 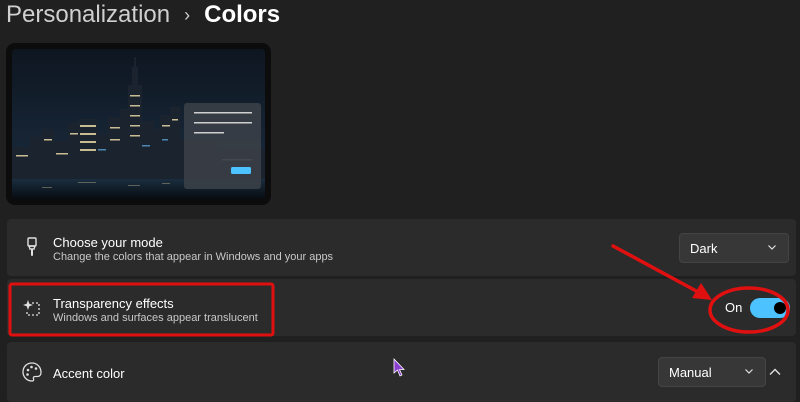 I want to click on transparency-title: Transparency effects, so click(x=113, y=303).